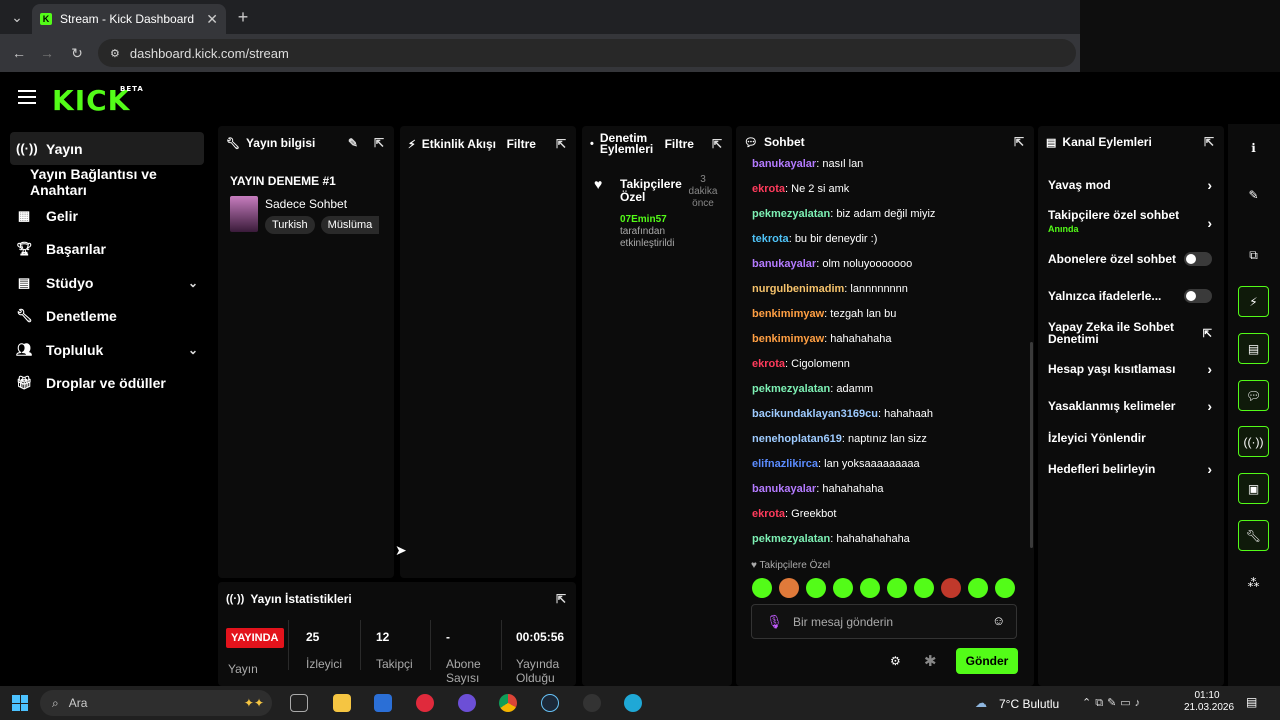 This screenshot has width=1280, height=720. What do you see at coordinates (383, 703) in the screenshot?
I see `store-icon` at bounding box center [383, 703].